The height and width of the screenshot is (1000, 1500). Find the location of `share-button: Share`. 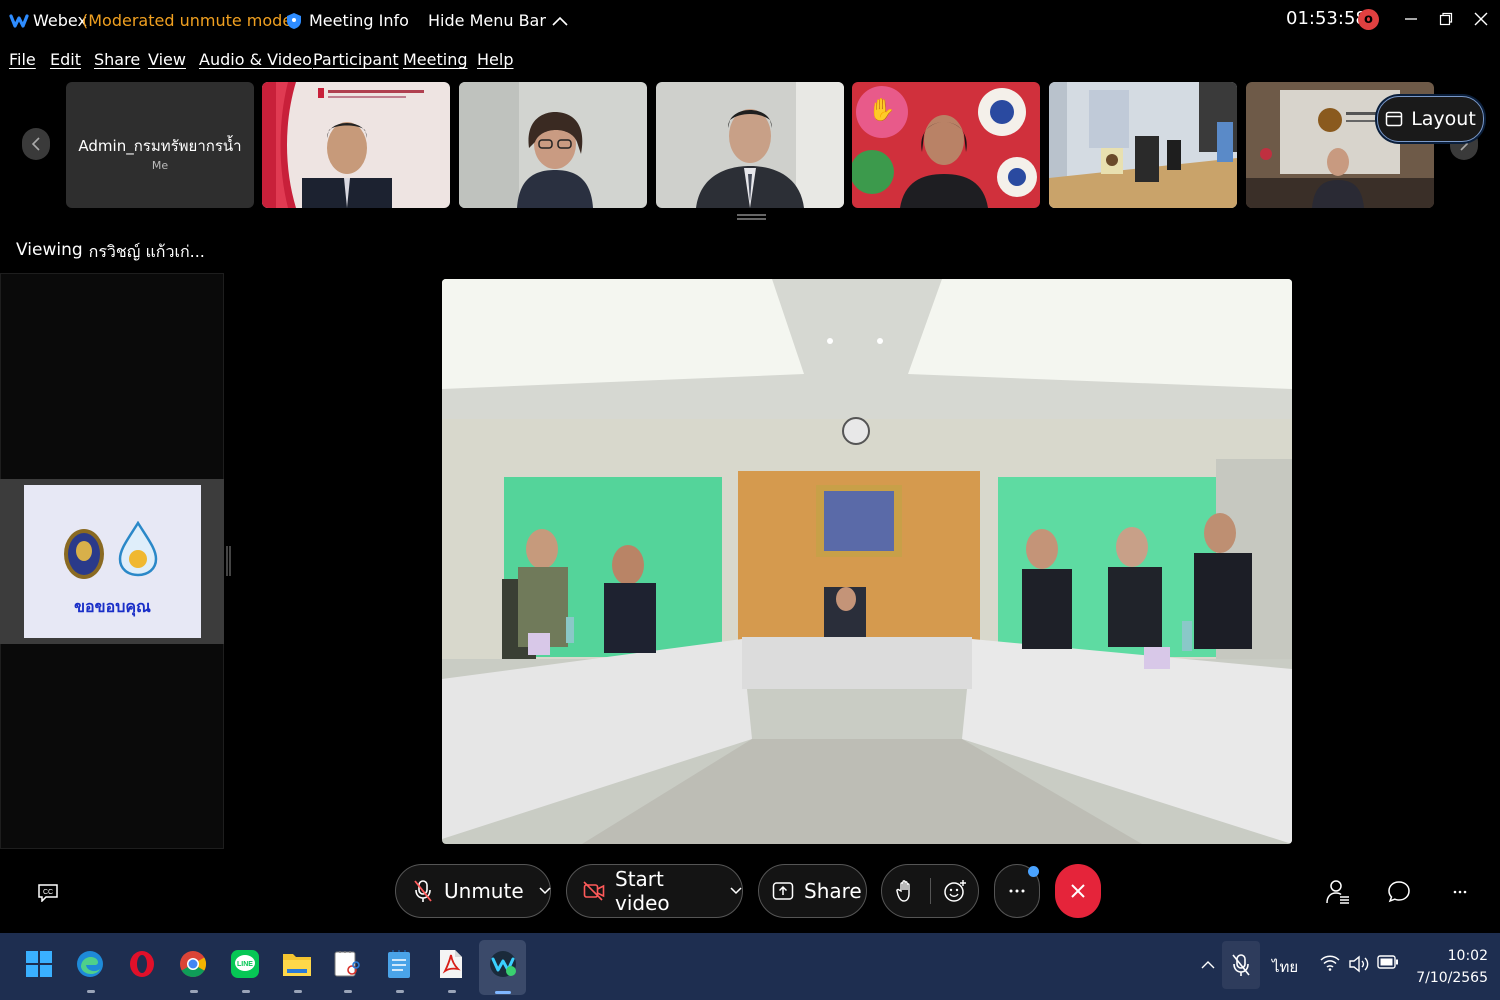

share-button: Share is located at coordinates (812, 891).